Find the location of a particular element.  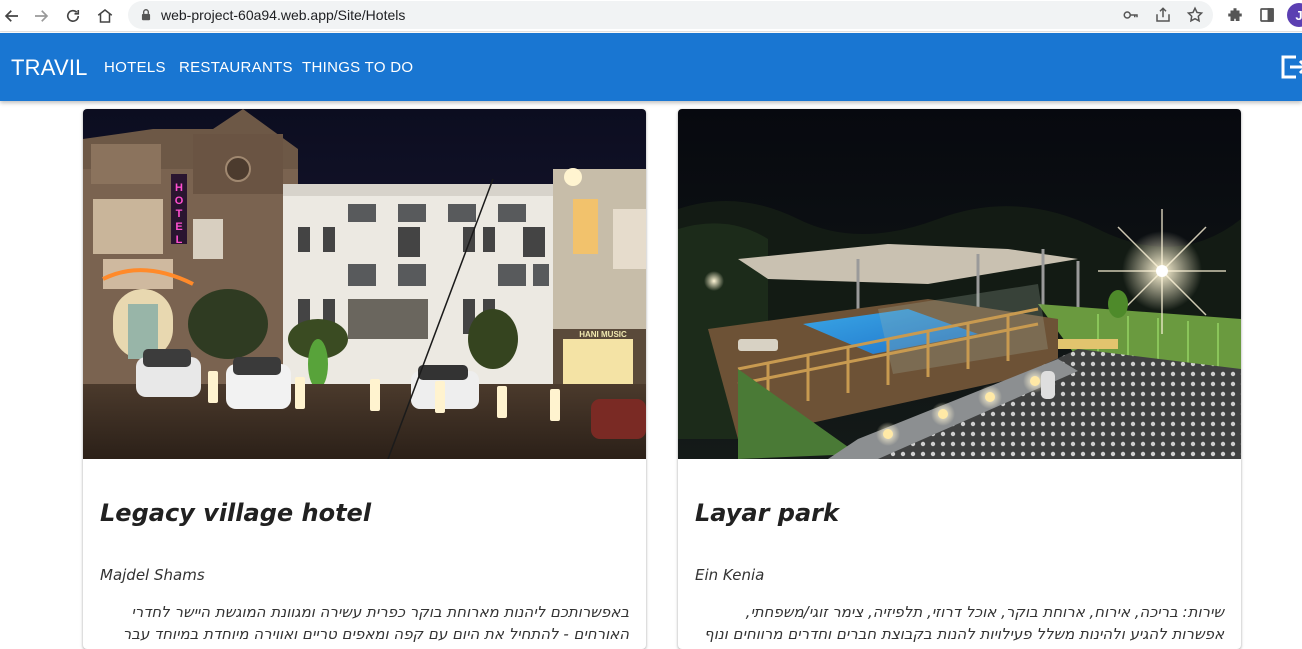

brand-logo: TRAVIL is located at coordinates (49, 68).